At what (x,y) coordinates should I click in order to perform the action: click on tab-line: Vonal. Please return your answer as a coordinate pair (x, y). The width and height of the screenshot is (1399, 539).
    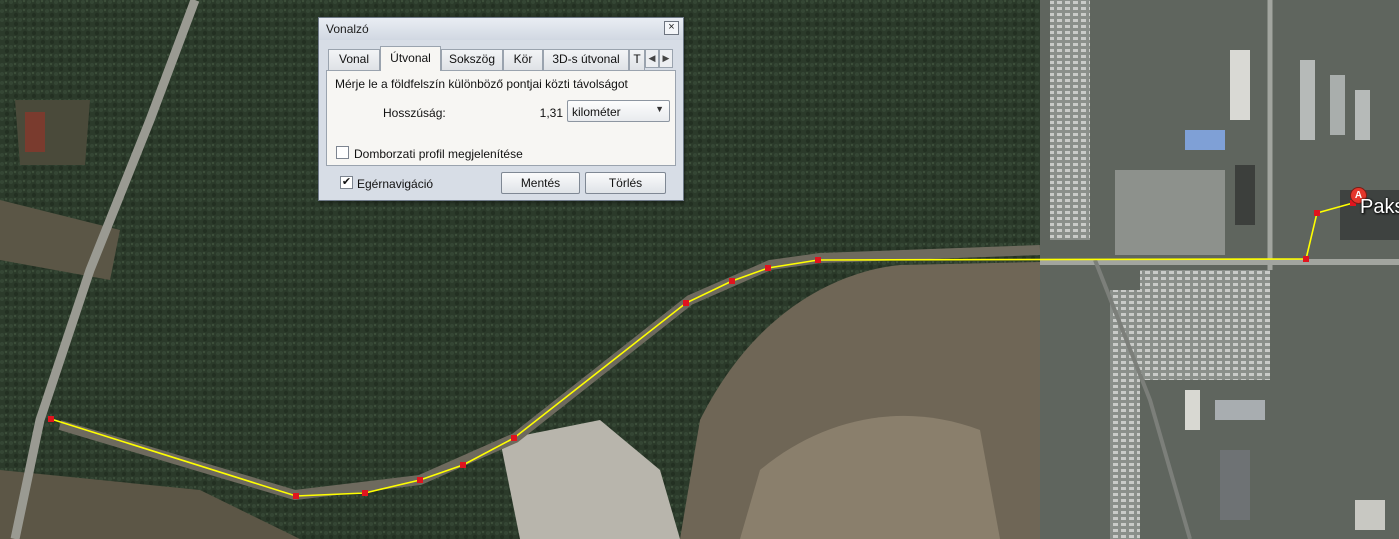
    Looking at the image, I should click on (354, 59).